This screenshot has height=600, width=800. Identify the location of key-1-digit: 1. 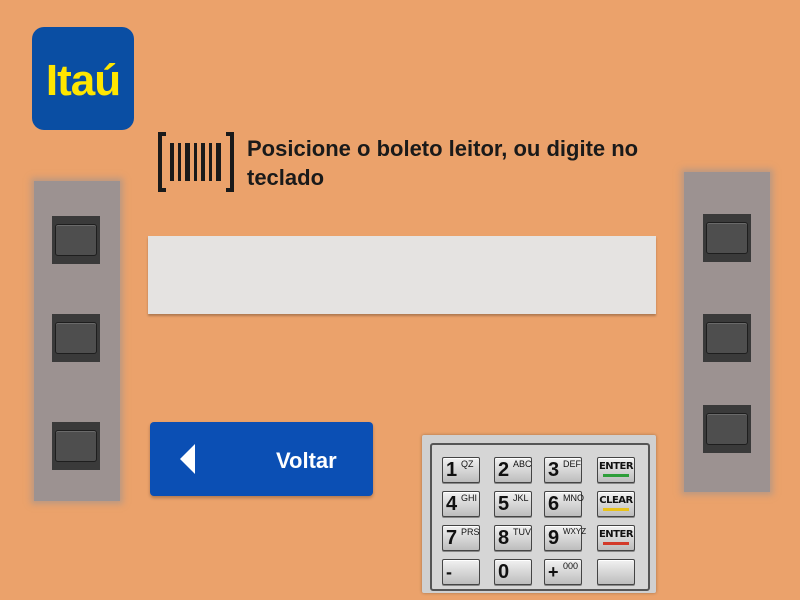
(452, 470).